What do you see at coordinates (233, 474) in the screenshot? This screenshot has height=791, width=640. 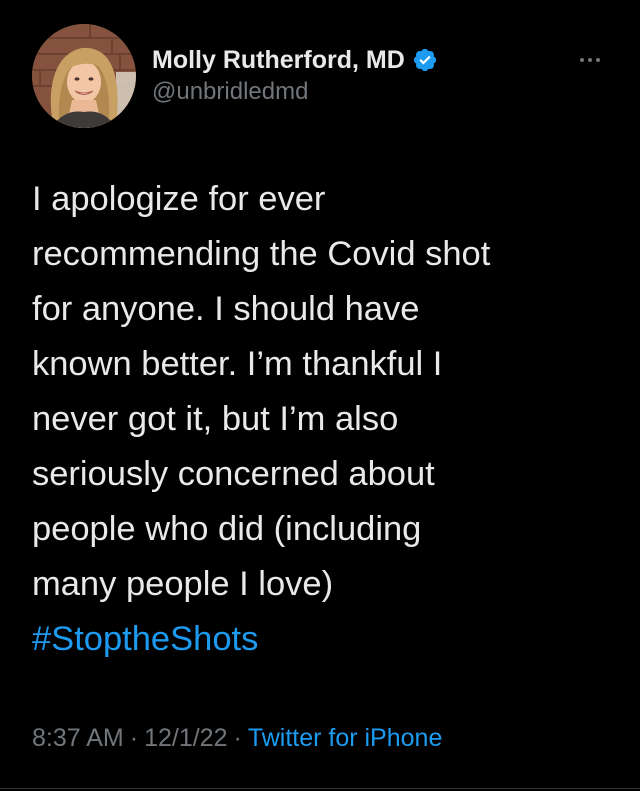 I see `tweet-line: seriously concerned about` at bounding box center [233, 474].